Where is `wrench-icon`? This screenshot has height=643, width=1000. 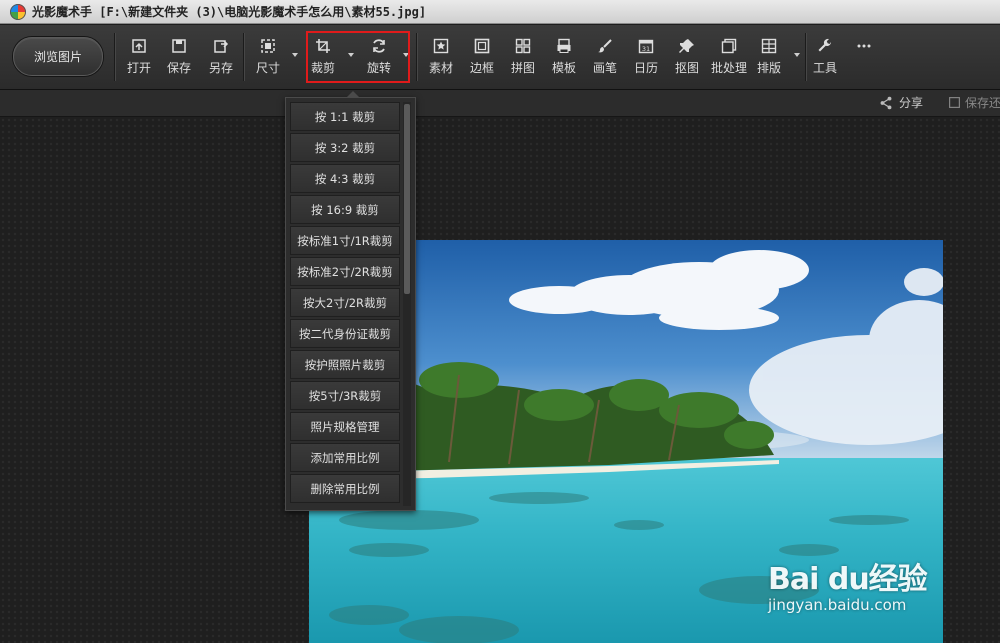
wrench-icon is located at coordinates (825, 46).